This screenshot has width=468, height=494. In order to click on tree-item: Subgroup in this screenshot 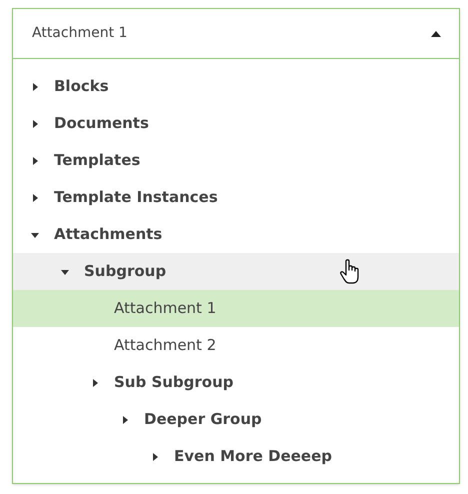, I will do `click(236, 271)`.